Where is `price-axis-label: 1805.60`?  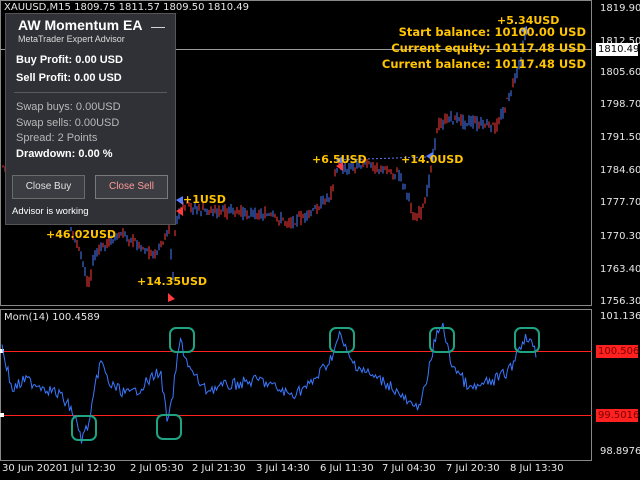
price-axis-label: 1805.60 is located at coordinates (620, 72).